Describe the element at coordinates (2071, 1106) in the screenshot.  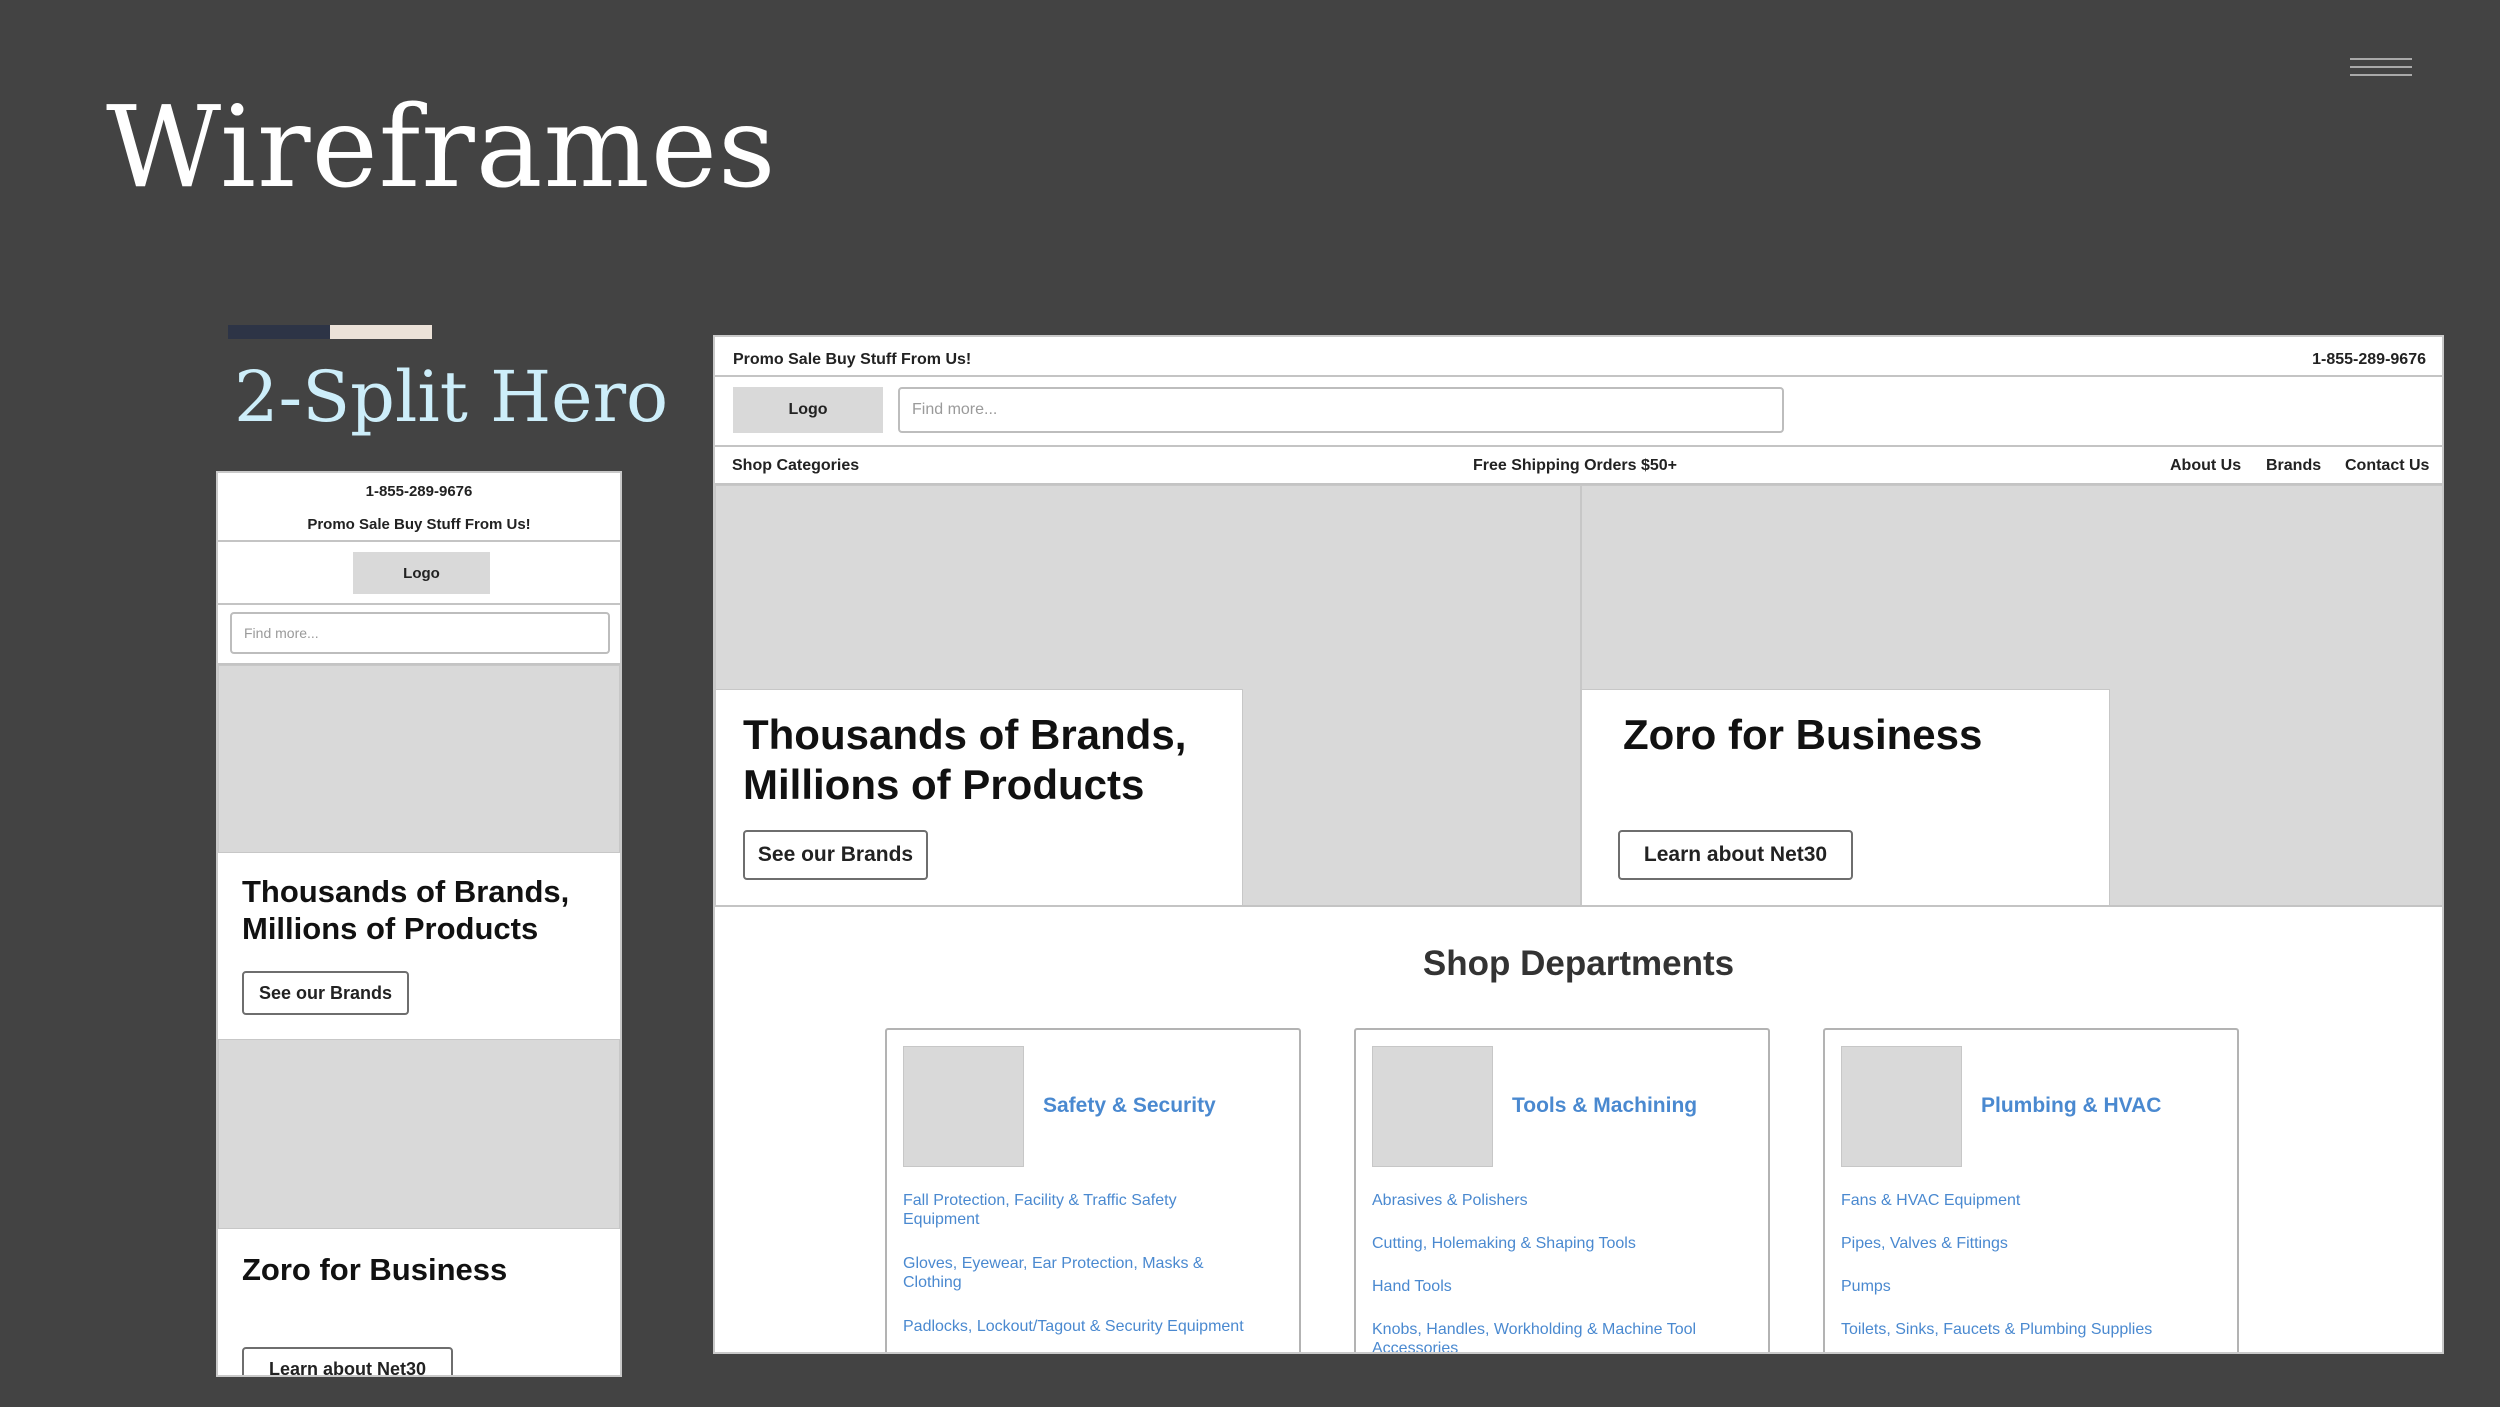
I see `department-title: Plumbing & HVAC` at that location.